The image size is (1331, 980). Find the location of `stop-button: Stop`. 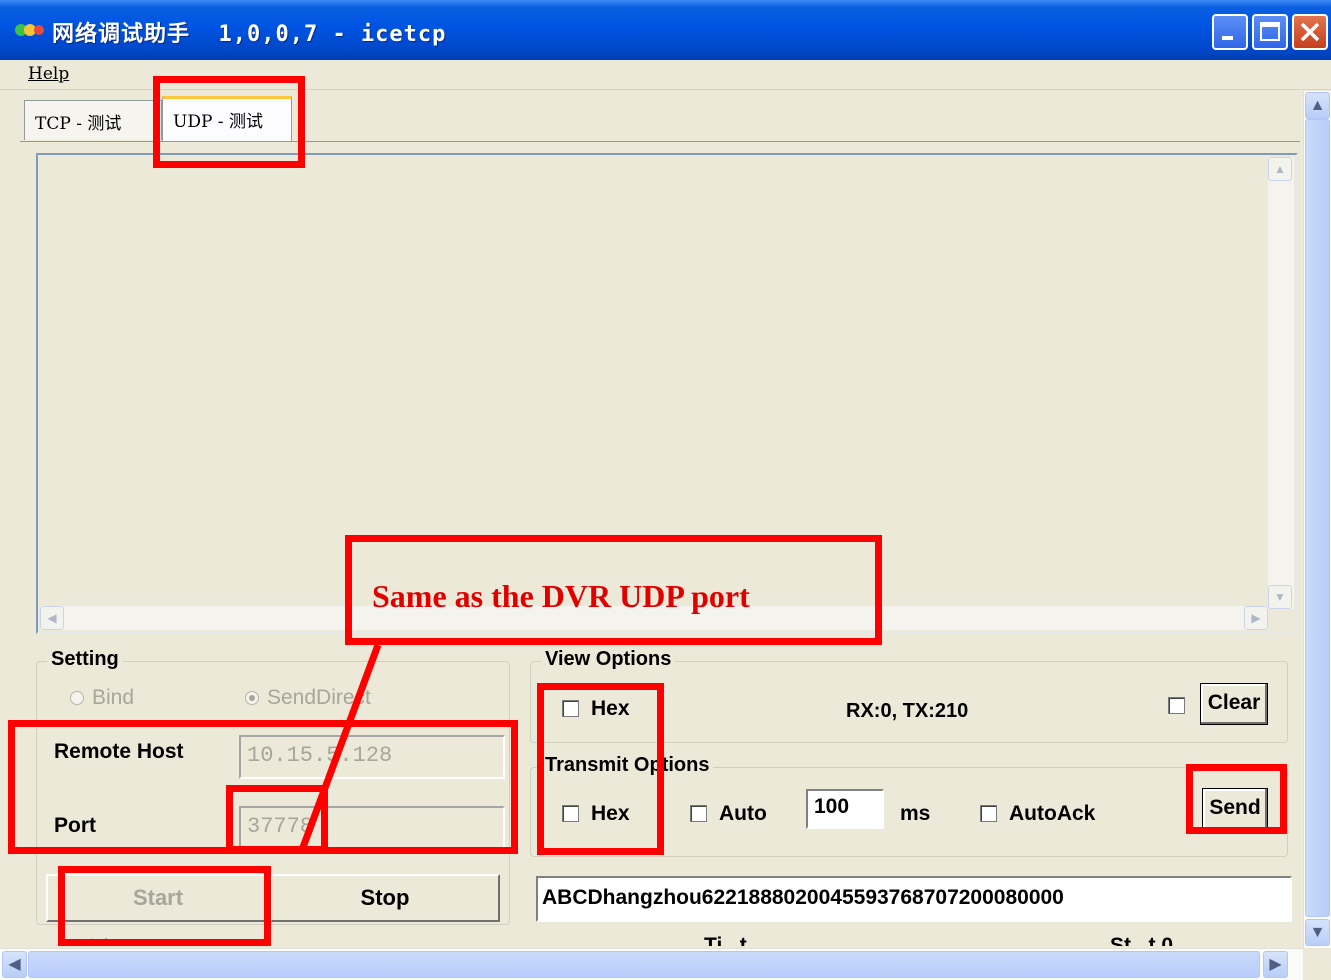

stop-button: Stop is located at coordinates (385, 898).